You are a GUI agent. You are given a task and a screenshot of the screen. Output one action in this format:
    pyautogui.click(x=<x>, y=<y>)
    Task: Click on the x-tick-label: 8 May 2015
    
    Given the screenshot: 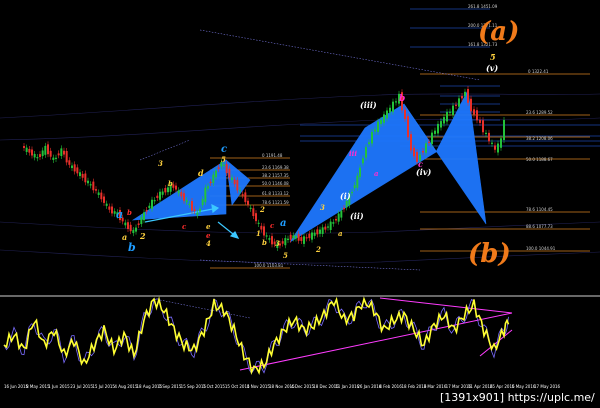 What is the action you would take?
    pyautogui.click(x=38, y=386)
    